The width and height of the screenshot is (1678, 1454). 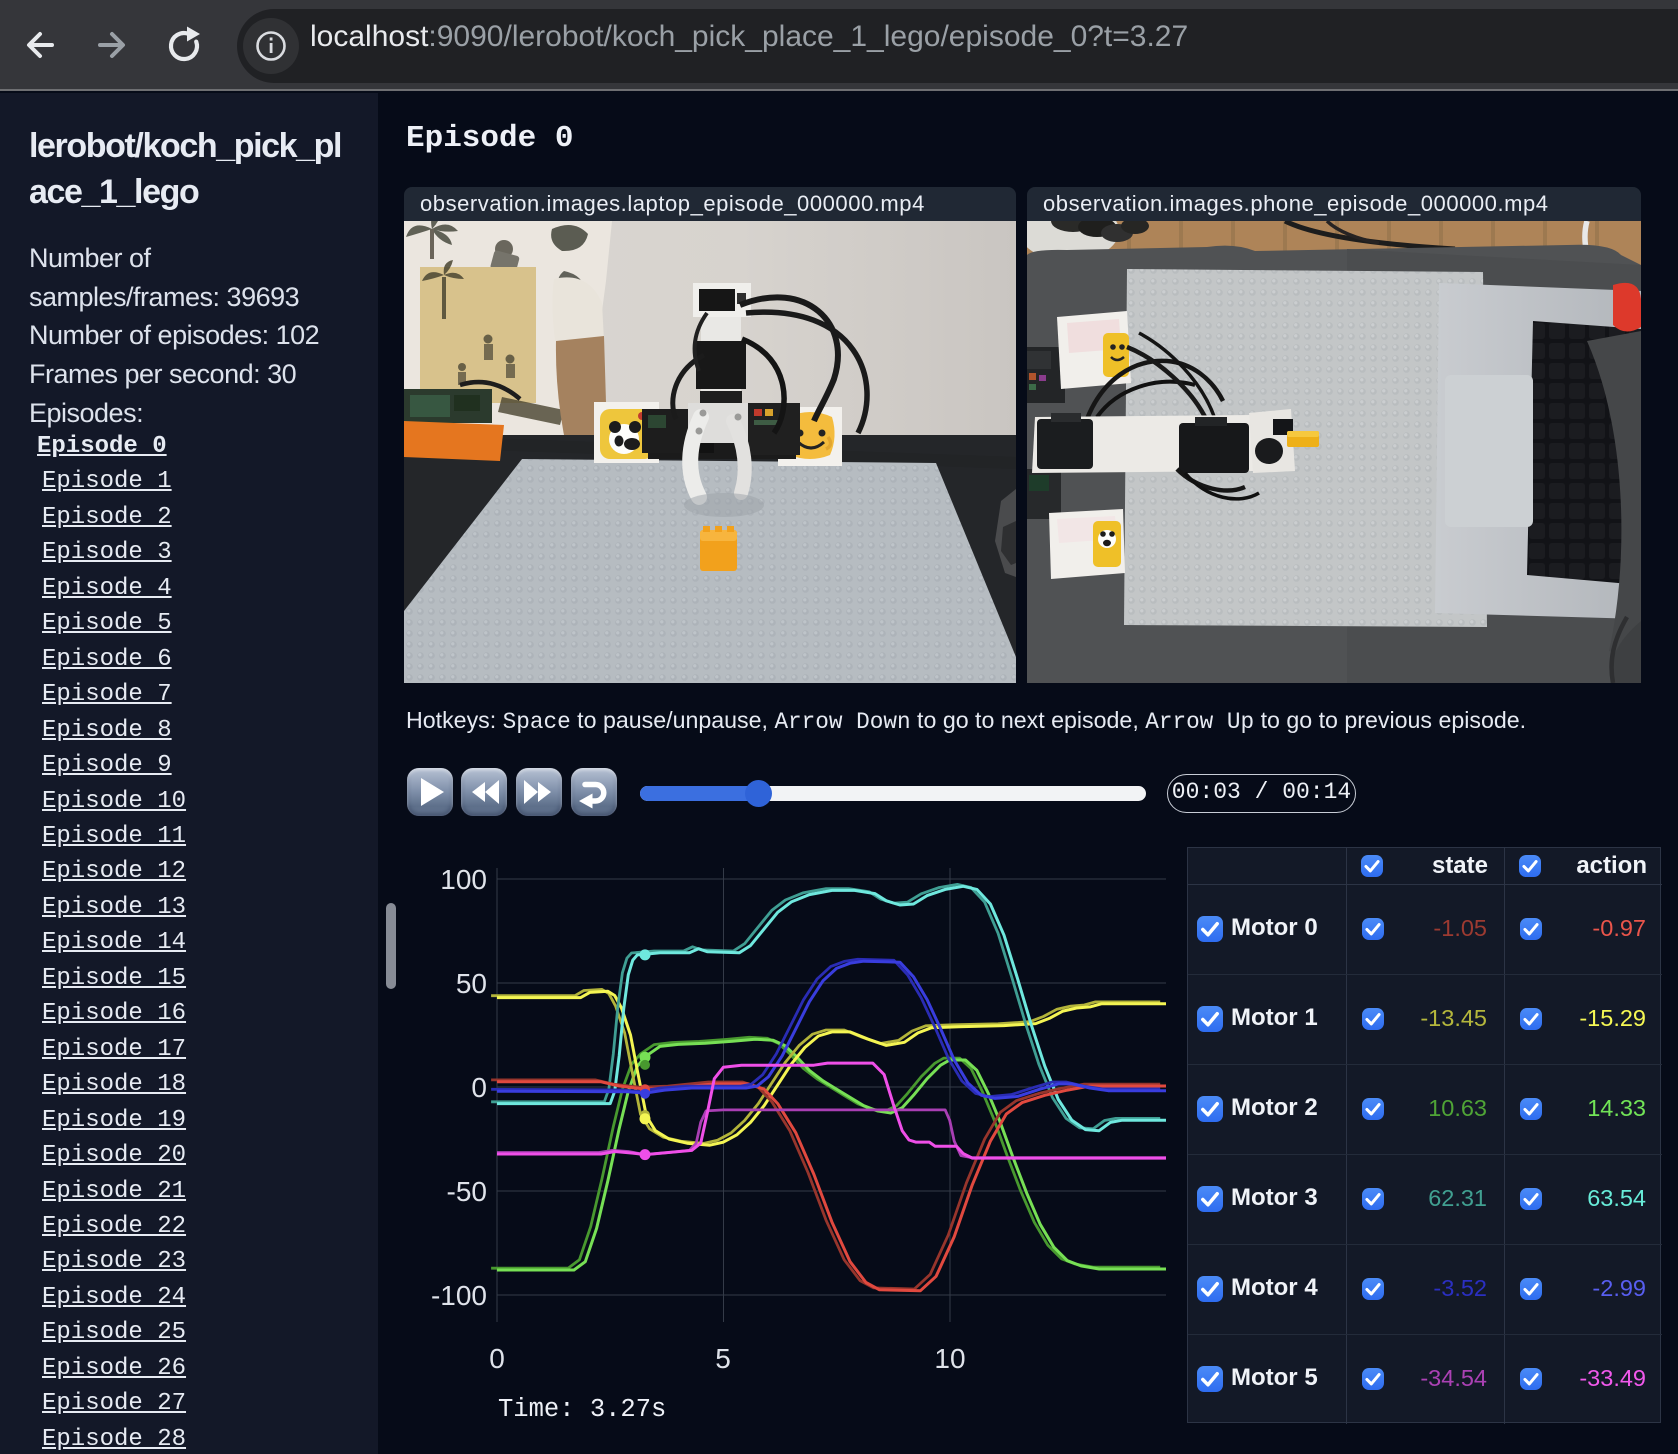 I want to click on svg-text: 100, so click(x=463, y=879).